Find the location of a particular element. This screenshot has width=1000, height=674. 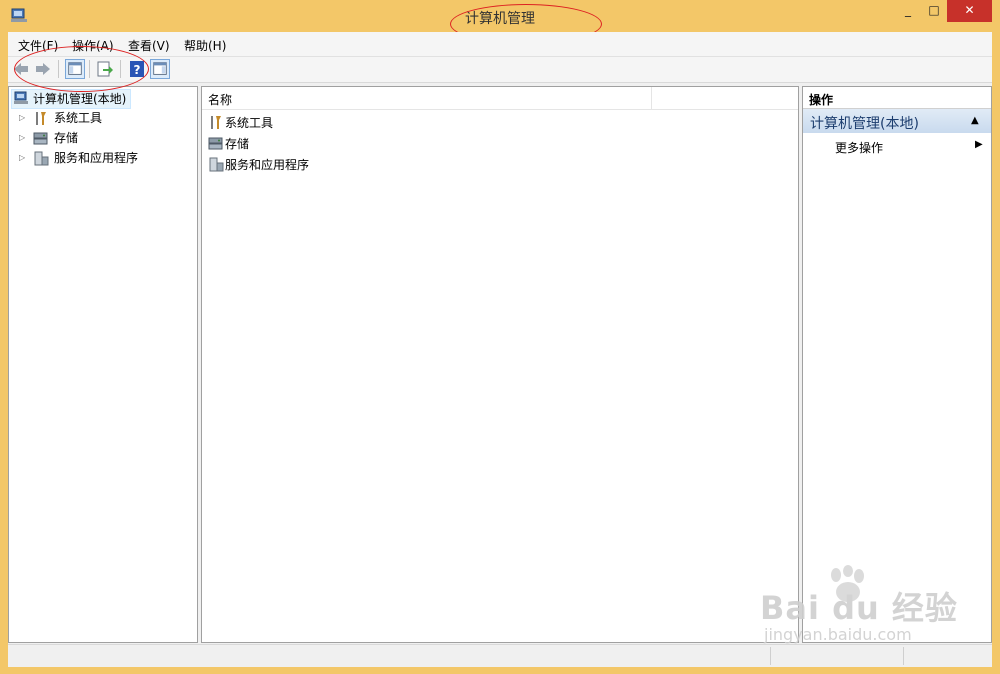

action-section-header: 计算机管理(本地) ▲ is located at coordinates (897, 121).